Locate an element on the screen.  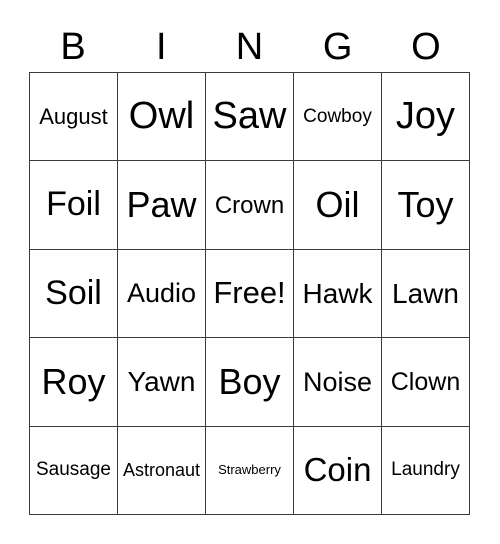
bingo-cell-label: Noise is located at coordinates (337, 381).